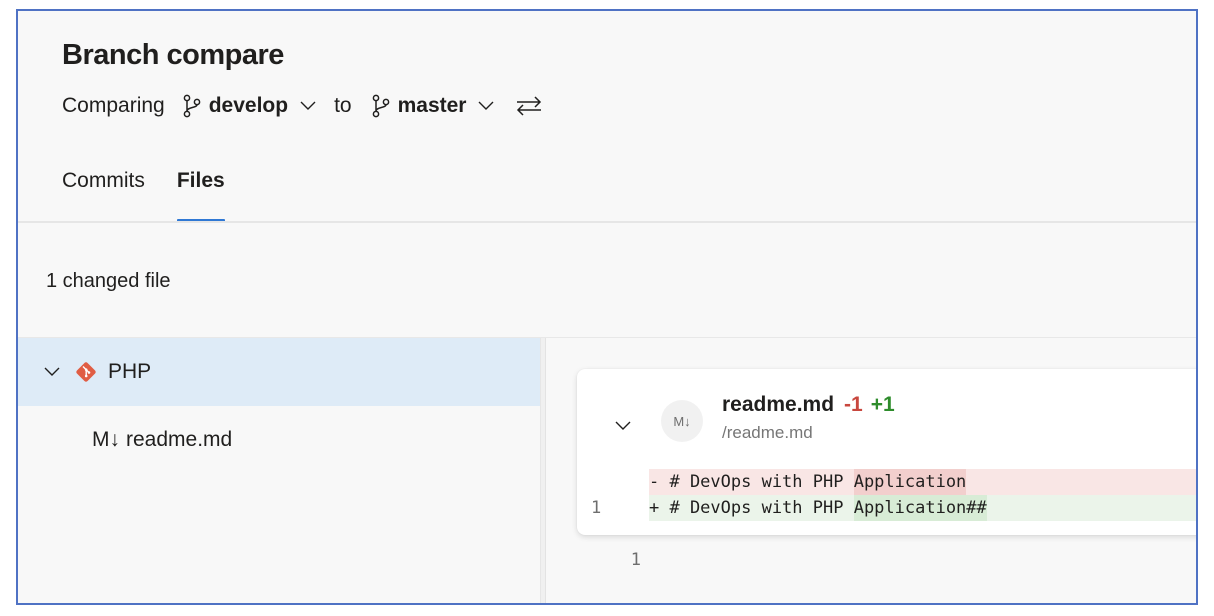 The image size is (1214, 616). I want to click on tab-files: Files, so click(200, 191).